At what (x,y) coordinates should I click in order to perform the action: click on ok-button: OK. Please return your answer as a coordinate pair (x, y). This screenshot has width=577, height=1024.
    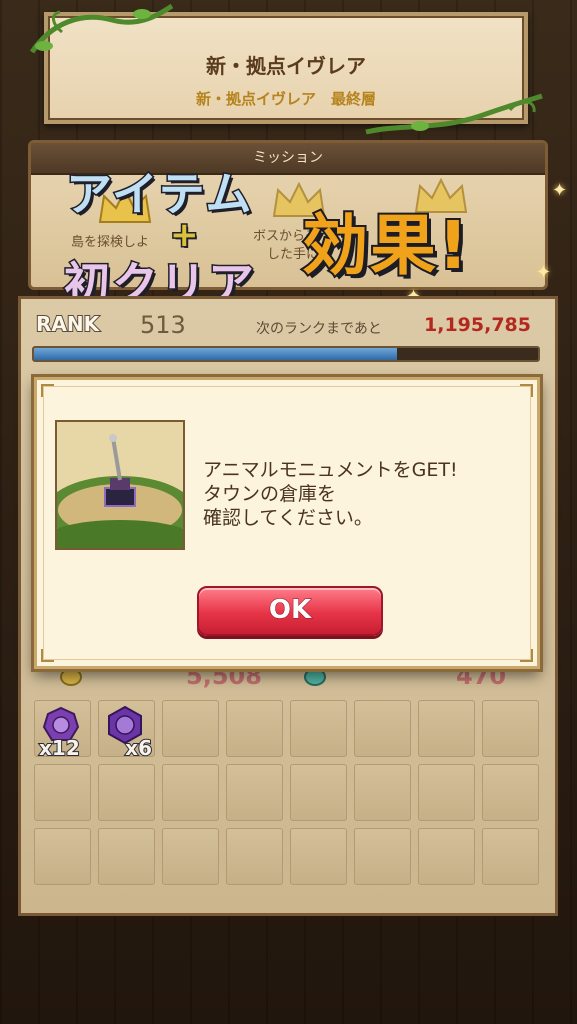
    Looking at the image, I should click on (290, 611).